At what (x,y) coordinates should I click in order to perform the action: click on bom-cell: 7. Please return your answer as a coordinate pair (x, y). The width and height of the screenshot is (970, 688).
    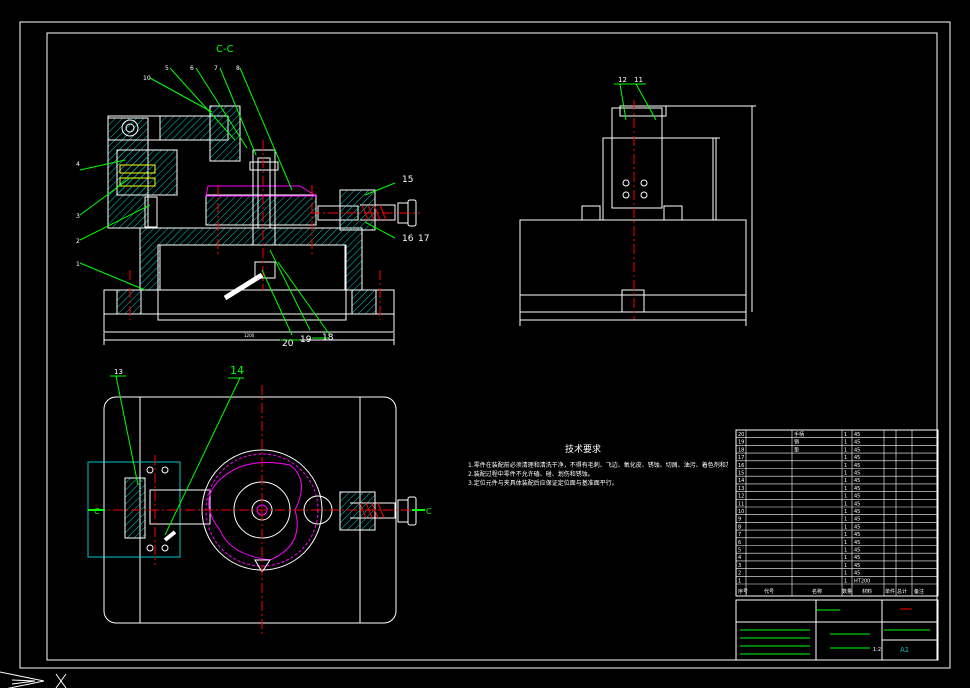
    Looking at the image, I should click on (739, 535).